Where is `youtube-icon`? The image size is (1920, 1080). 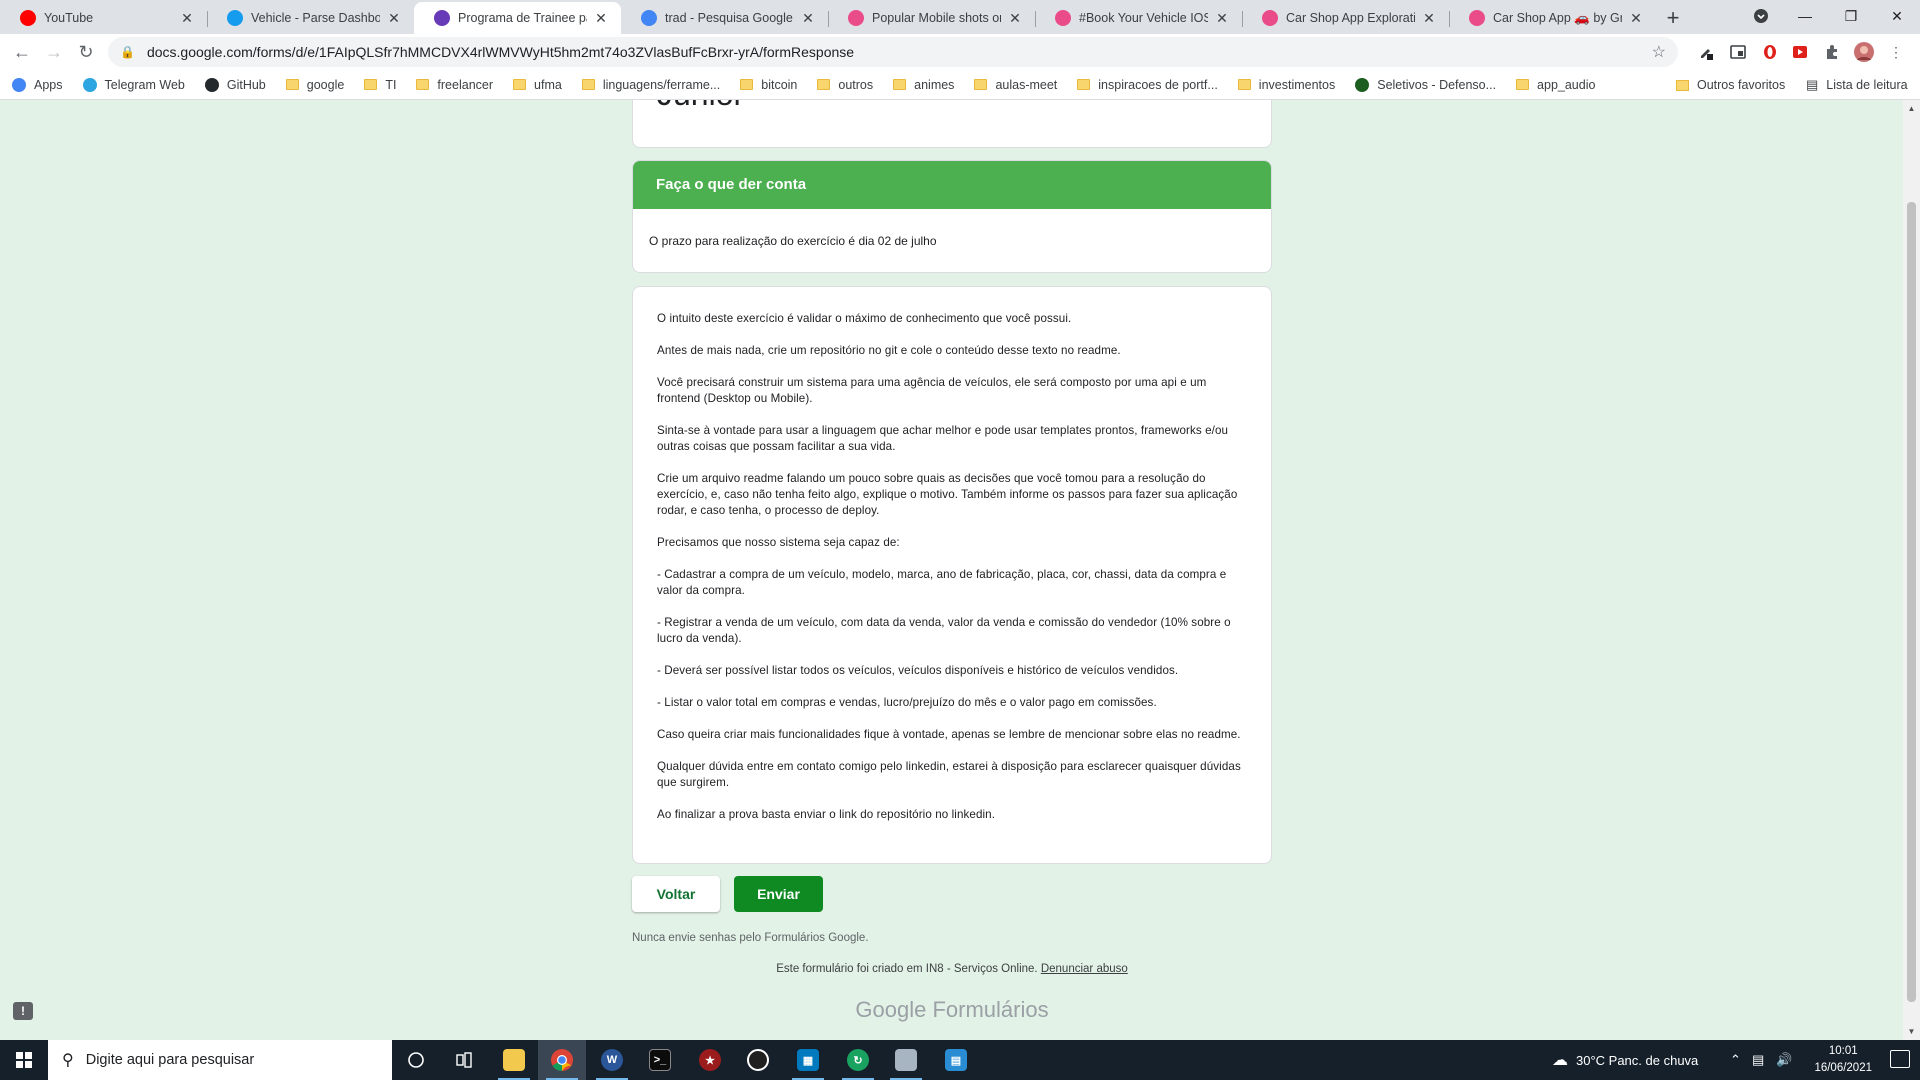
youtube-icon is located at coordinates (28, 18).